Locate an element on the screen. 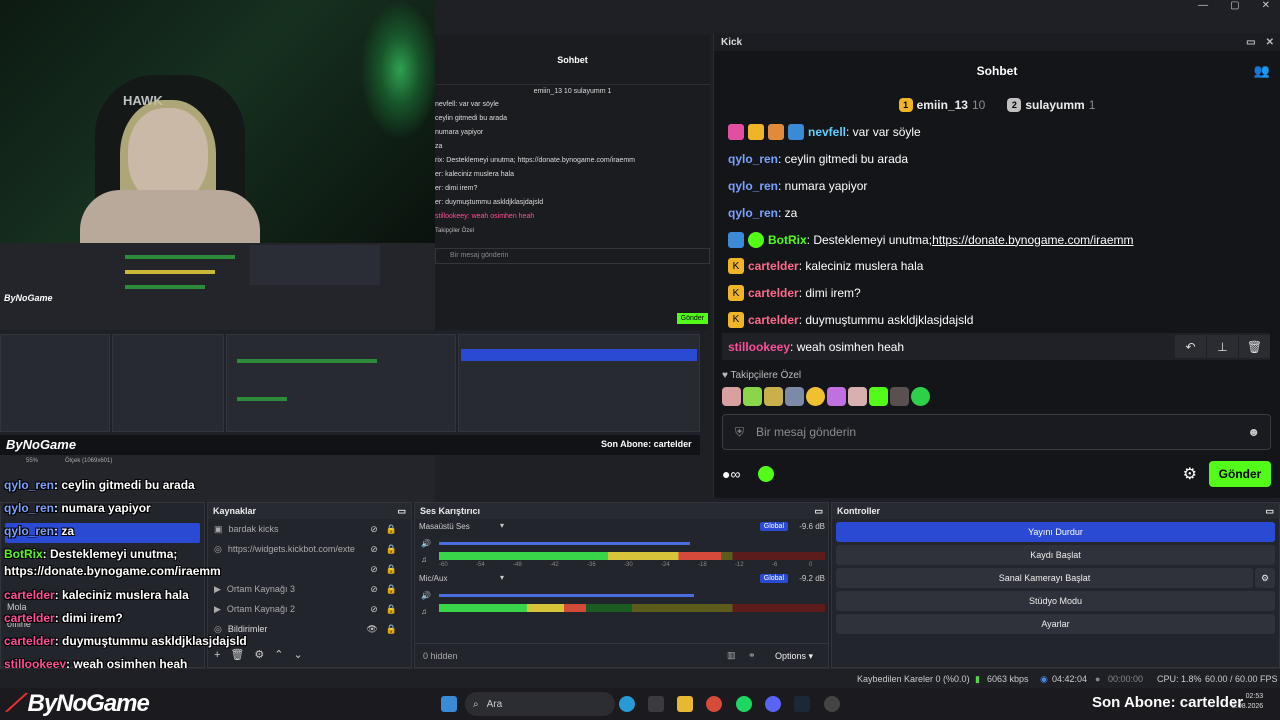  emoji-icon: ☻ is located at coordinates (1253, 432).